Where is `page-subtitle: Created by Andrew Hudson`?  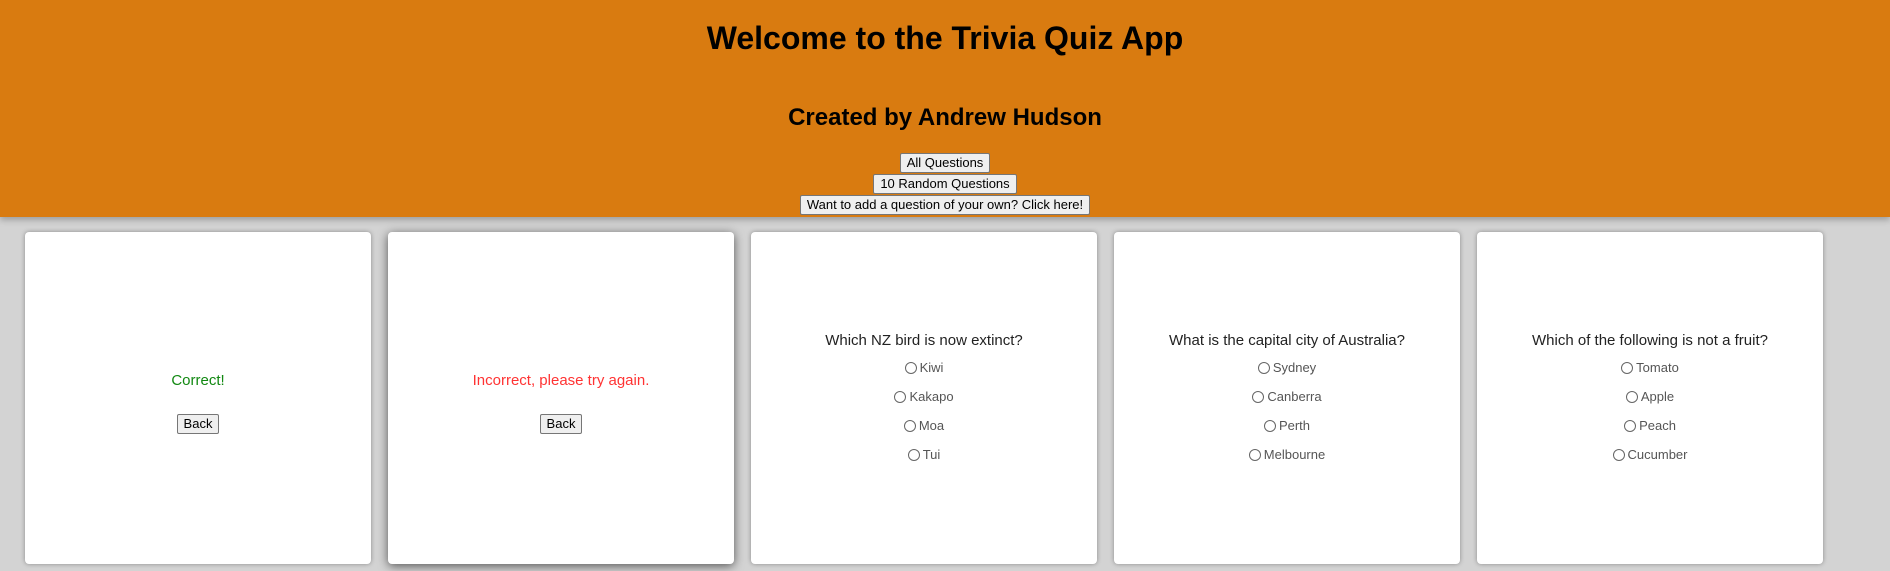
page-subtitle: Created by Andrew Hudson is located at coordinates (945, 117).